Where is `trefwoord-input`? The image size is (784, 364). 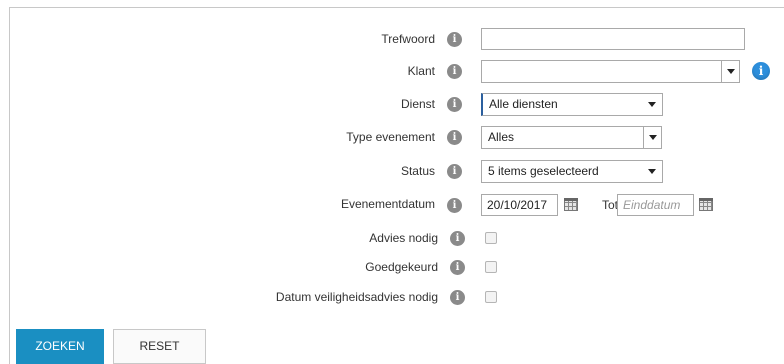 trefwoord-input is located at coordinates (613, 39).